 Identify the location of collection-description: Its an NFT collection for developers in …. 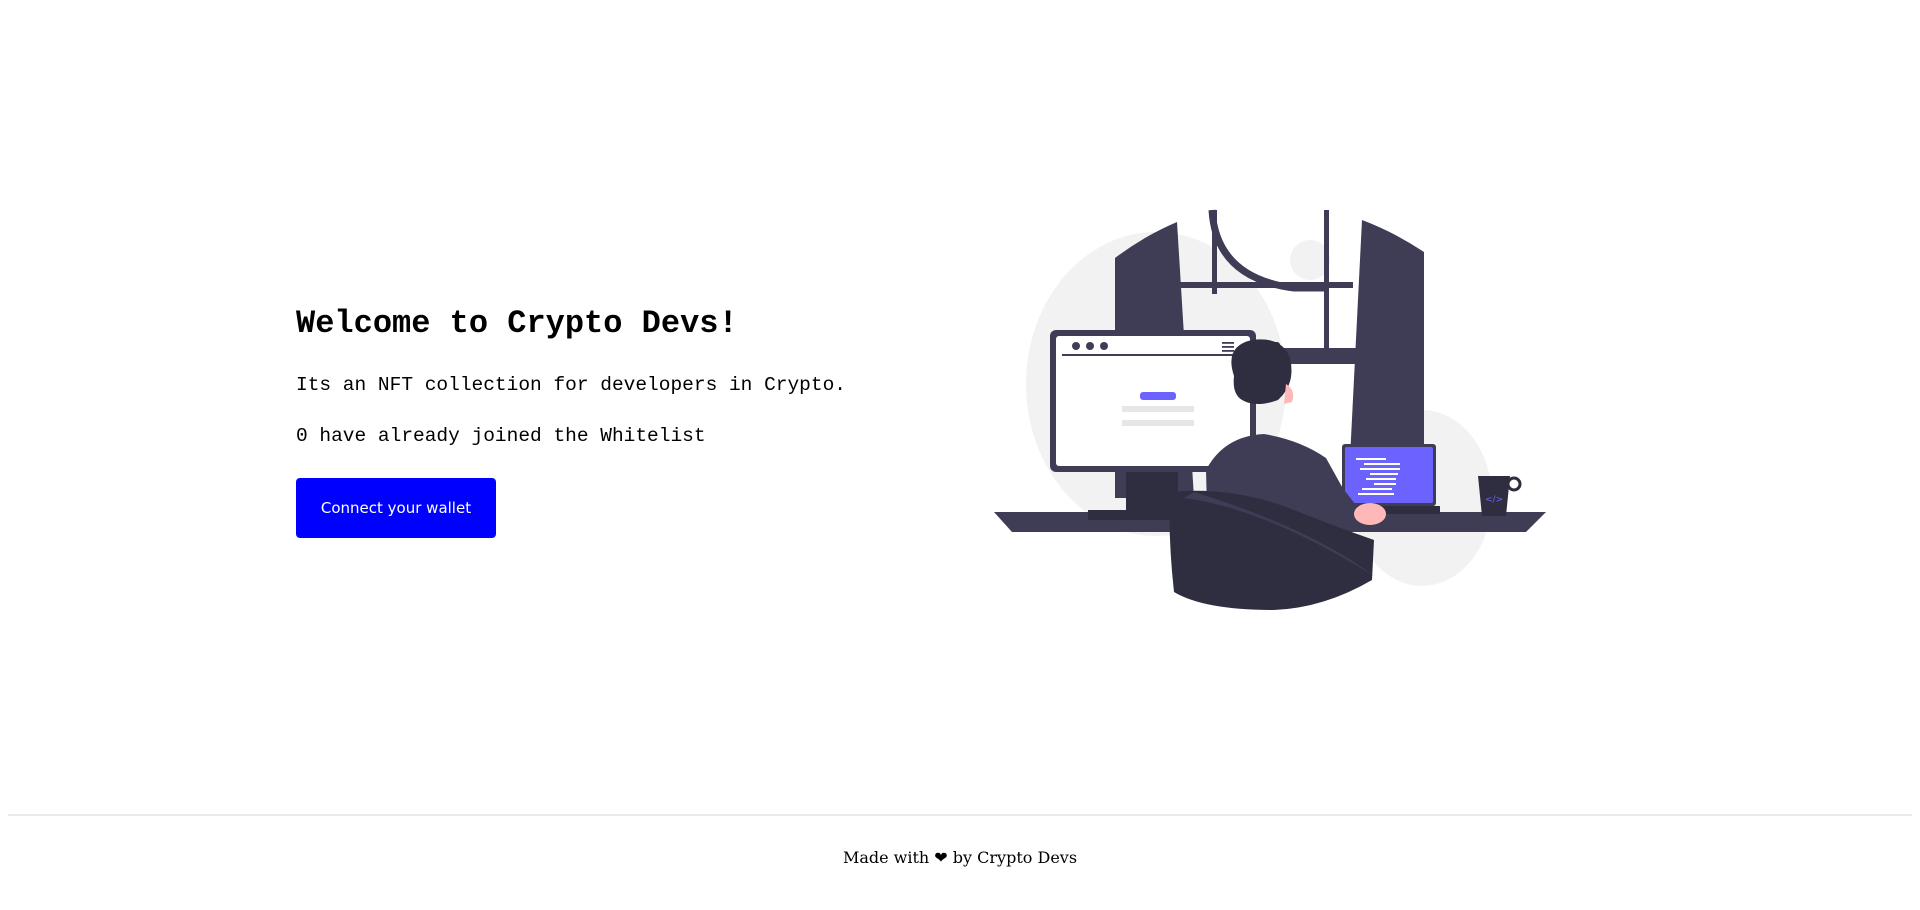
(571, 385).